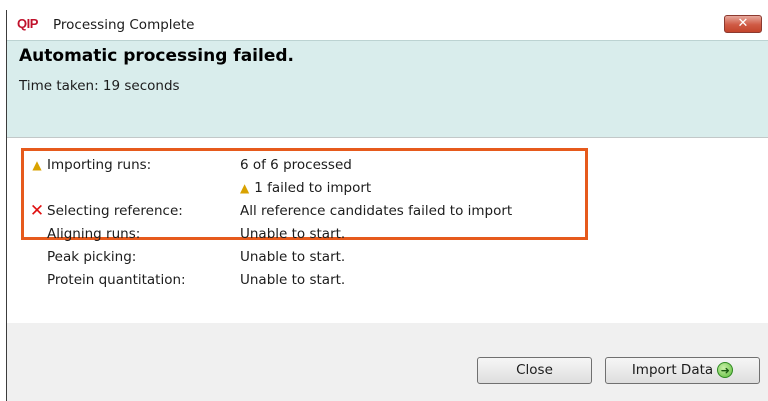  I want to click on sub-status: ▲ 1 failed to import, so click(305, 188).